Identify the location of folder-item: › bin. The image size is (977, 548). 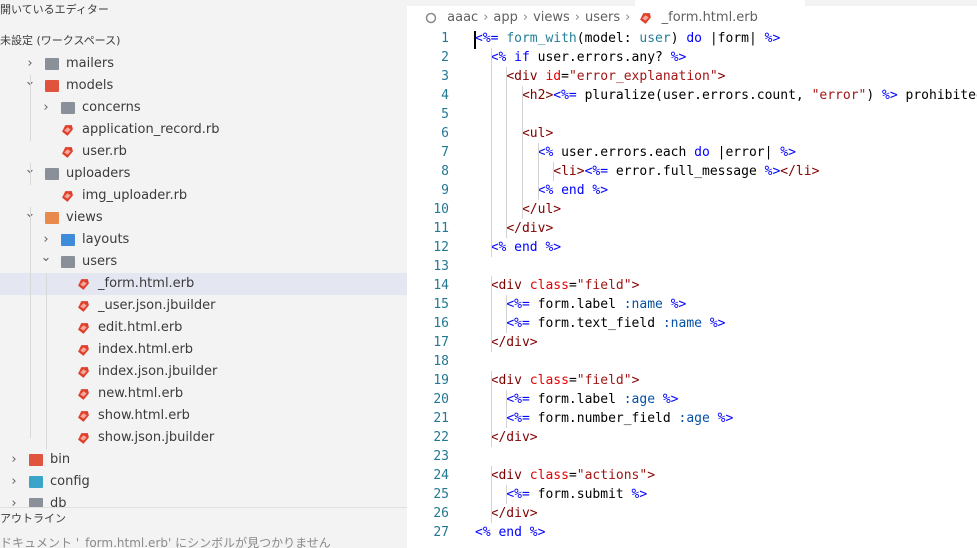
(203, 460).